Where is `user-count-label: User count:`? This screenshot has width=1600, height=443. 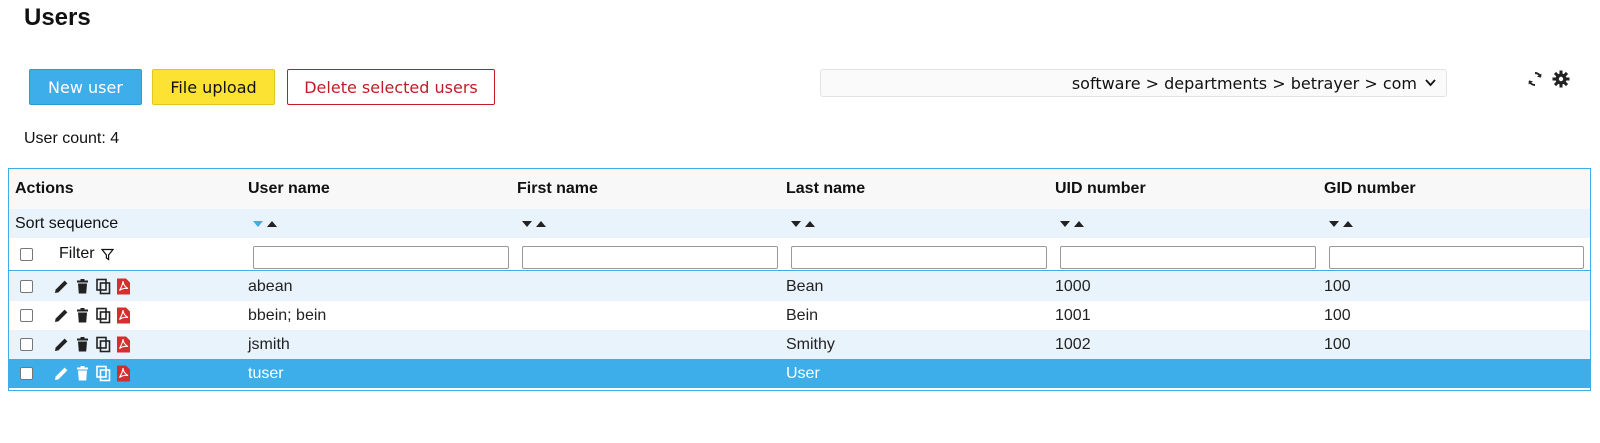
user-count-label: User count: is located at coordinates (65, 138).